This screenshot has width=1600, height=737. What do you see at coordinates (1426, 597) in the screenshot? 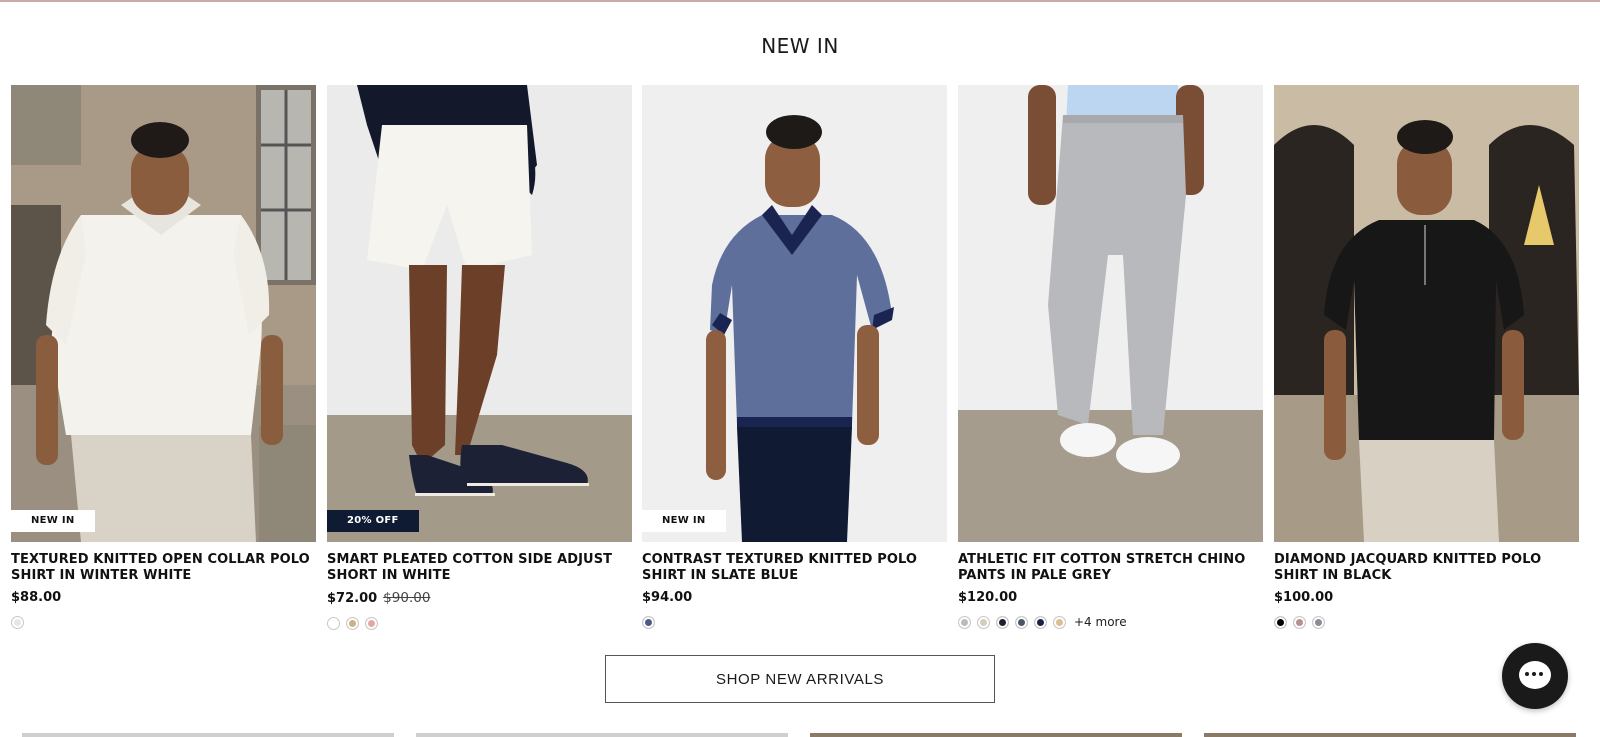
I see `price-row: $100.00` at bounding box center [1426, 597].